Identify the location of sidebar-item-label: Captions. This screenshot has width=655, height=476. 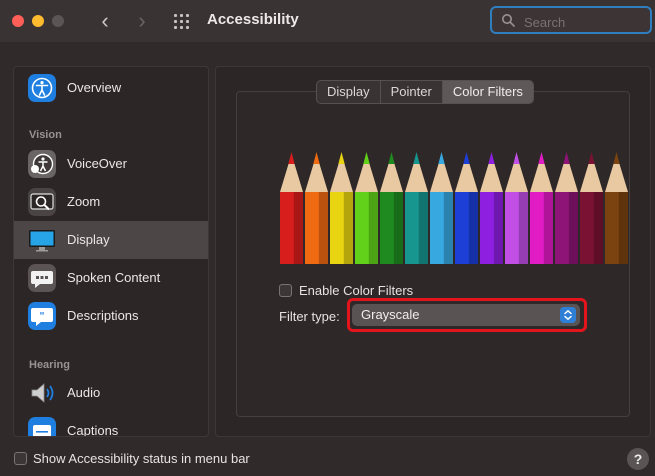
(93, 430).